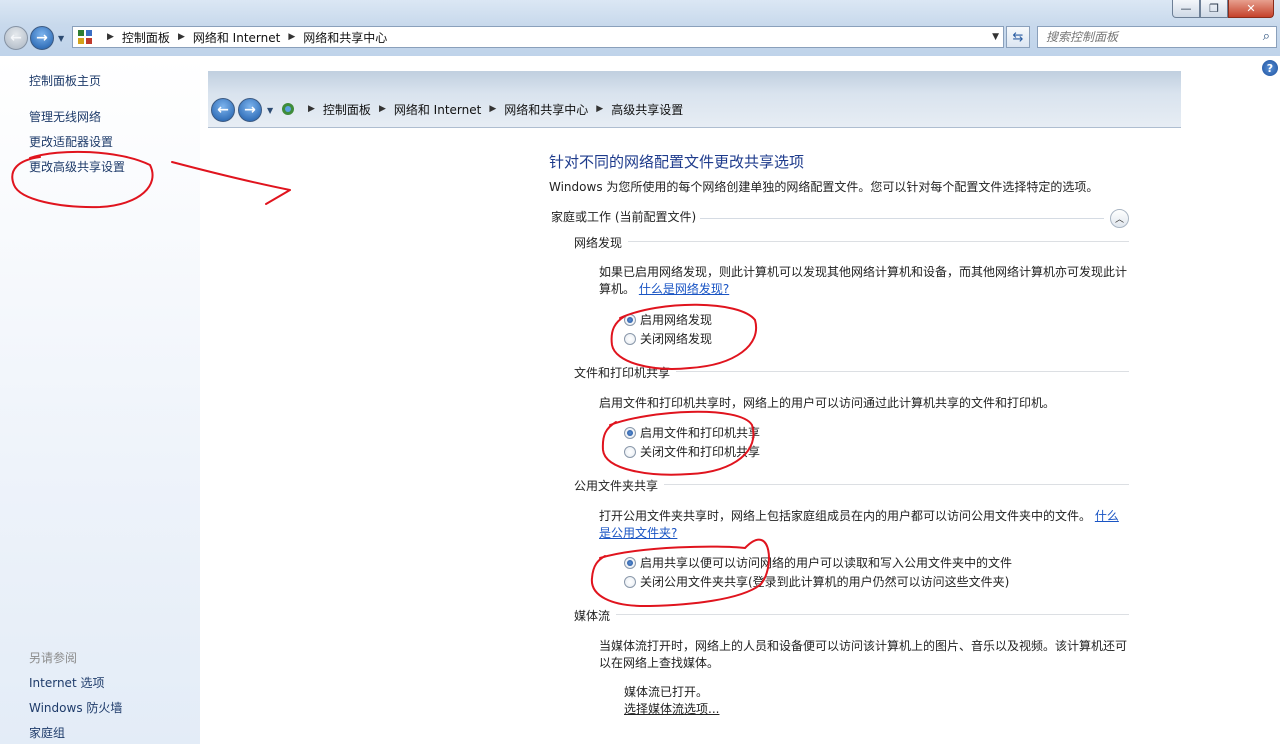 Image resolution: width=1280 pixels, height=744 pixels. Describe the element at coordinates (677, 162) in the screenshot. I see `page-title: 针对不同的网络配置文件更改共享选项` at that location.